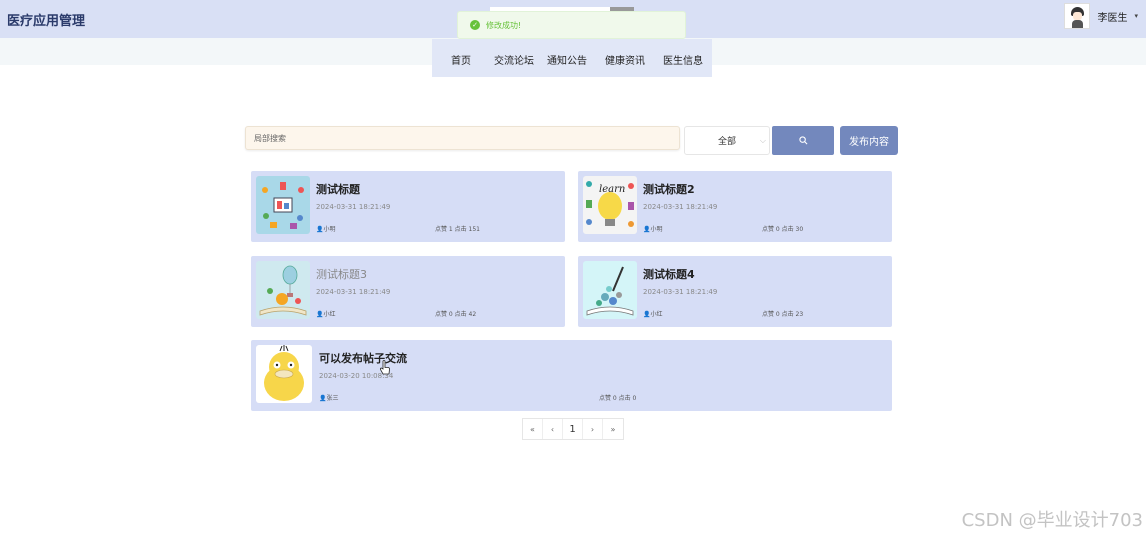 The width and height of the screenshot is (1146, 538). What do you see at coordinates (613, 429) in the screenshot?
I see `page-last-button: »` at bounding box center [613, 429].